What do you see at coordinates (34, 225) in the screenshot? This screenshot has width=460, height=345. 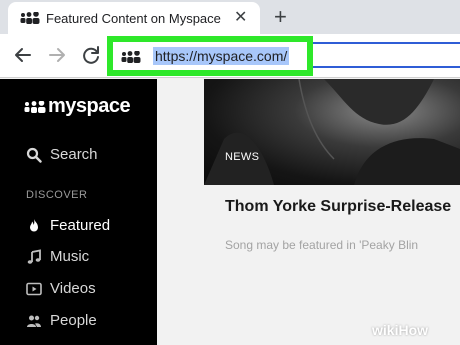 I see `flame-icon` at bounding box center [34, 225].